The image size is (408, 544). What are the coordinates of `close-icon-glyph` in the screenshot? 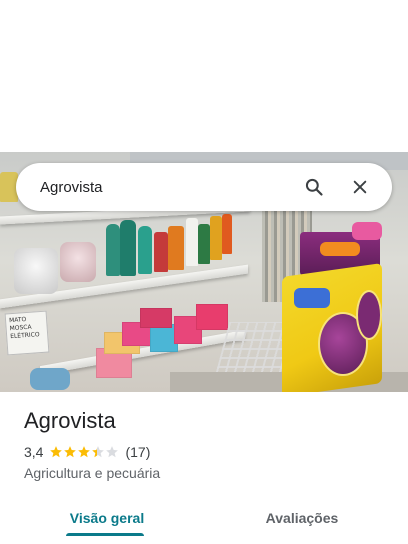 It's located at (360, 187).